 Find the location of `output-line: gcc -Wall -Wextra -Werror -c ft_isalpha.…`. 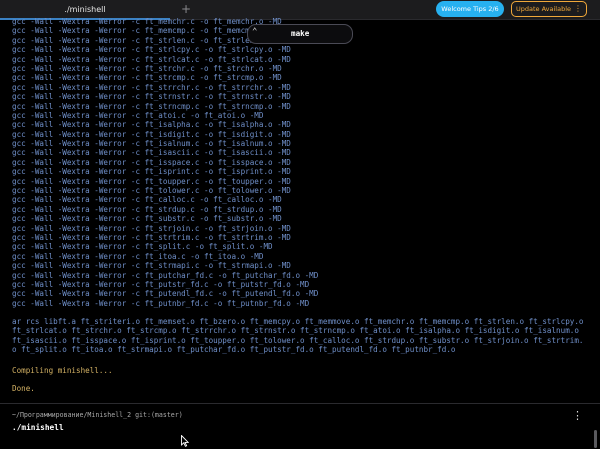

output-line: gcc -Wall -Wextra -Werror -c ft_isalpha.… is located at coordinates (151, 125).